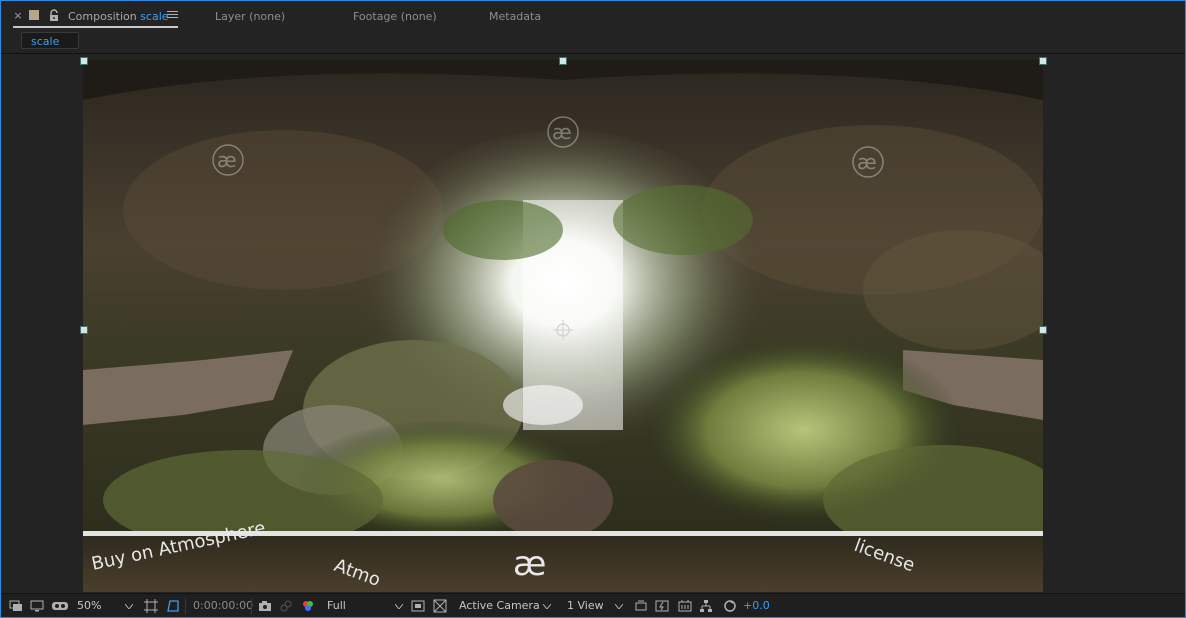  I want to click on always-preview-icon, so click(16, 606).